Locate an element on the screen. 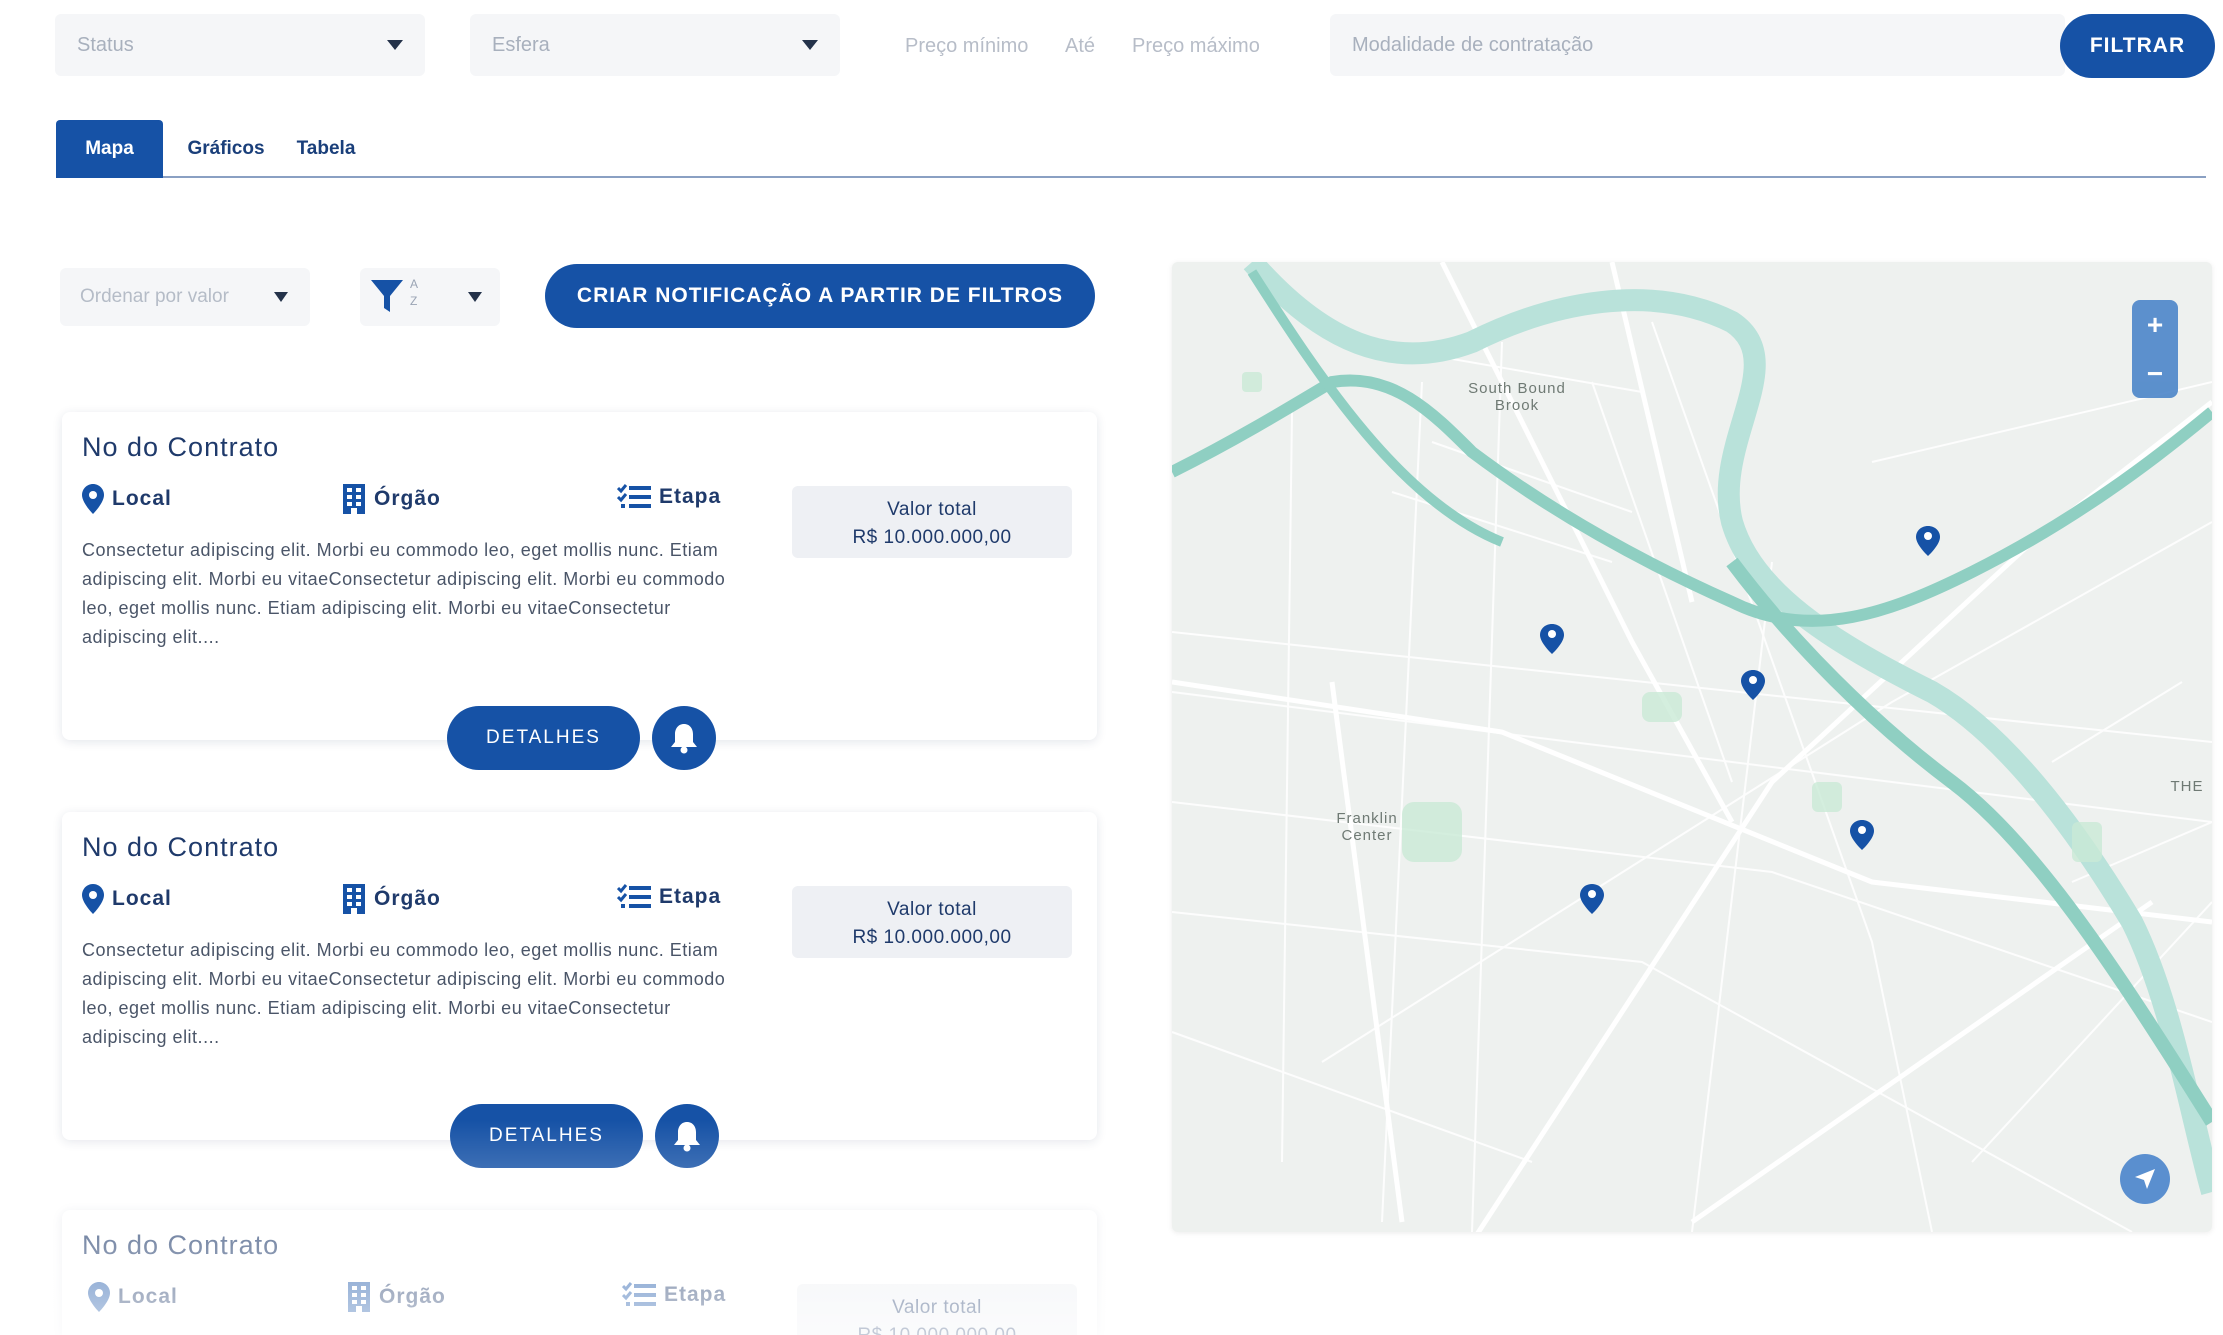 This screenshot has height=1335, width=2223. locate-me-button is located at coordinates (2145, 1179).